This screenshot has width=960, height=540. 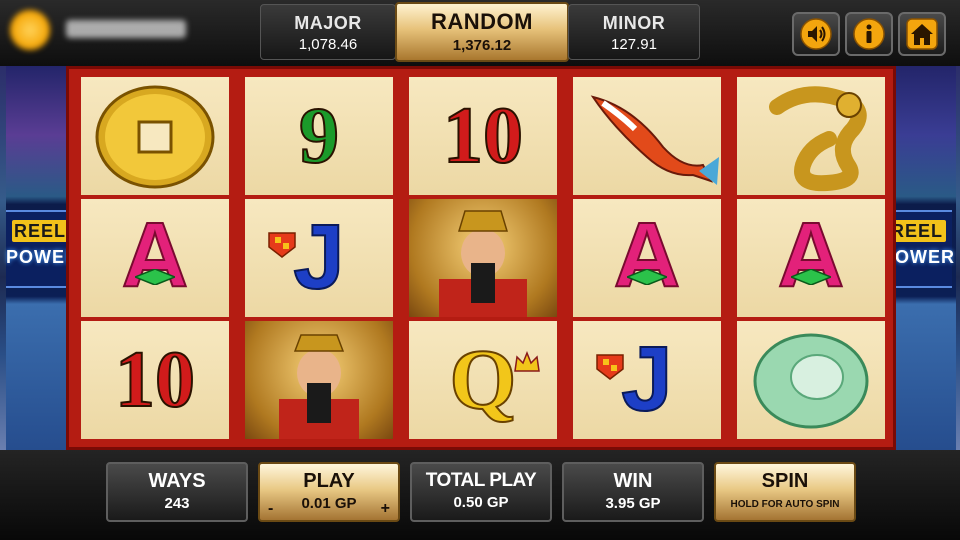 I want to click on play-label: PLAY, so click(x=329, y=481).